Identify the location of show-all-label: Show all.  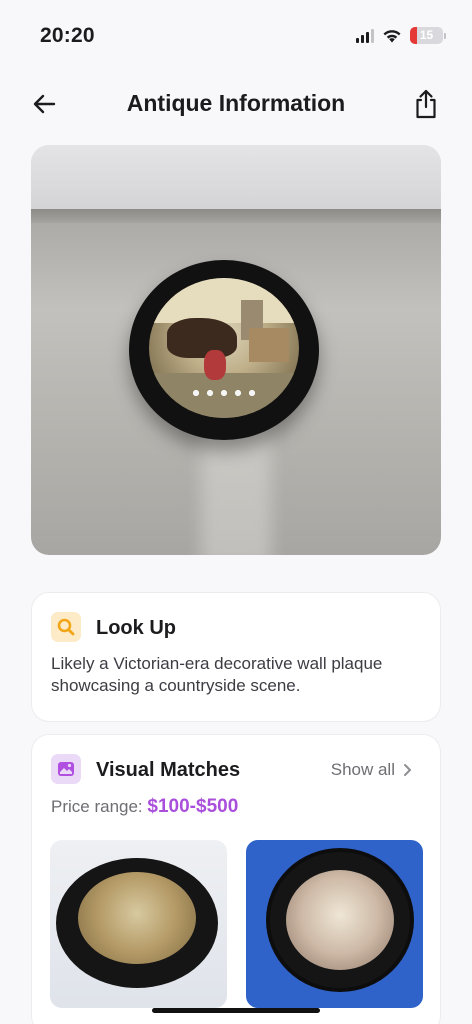
(362, 769).